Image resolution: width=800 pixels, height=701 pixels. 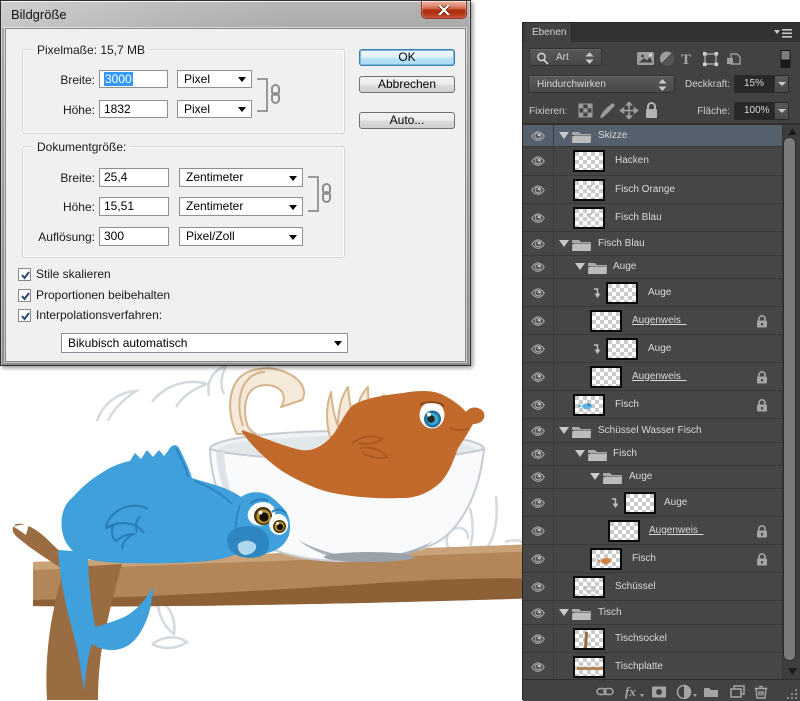 What do you see at coordinates (630, 691) in the screenshot?
I see `svg-text: fx` at bounding box center [630, 691].